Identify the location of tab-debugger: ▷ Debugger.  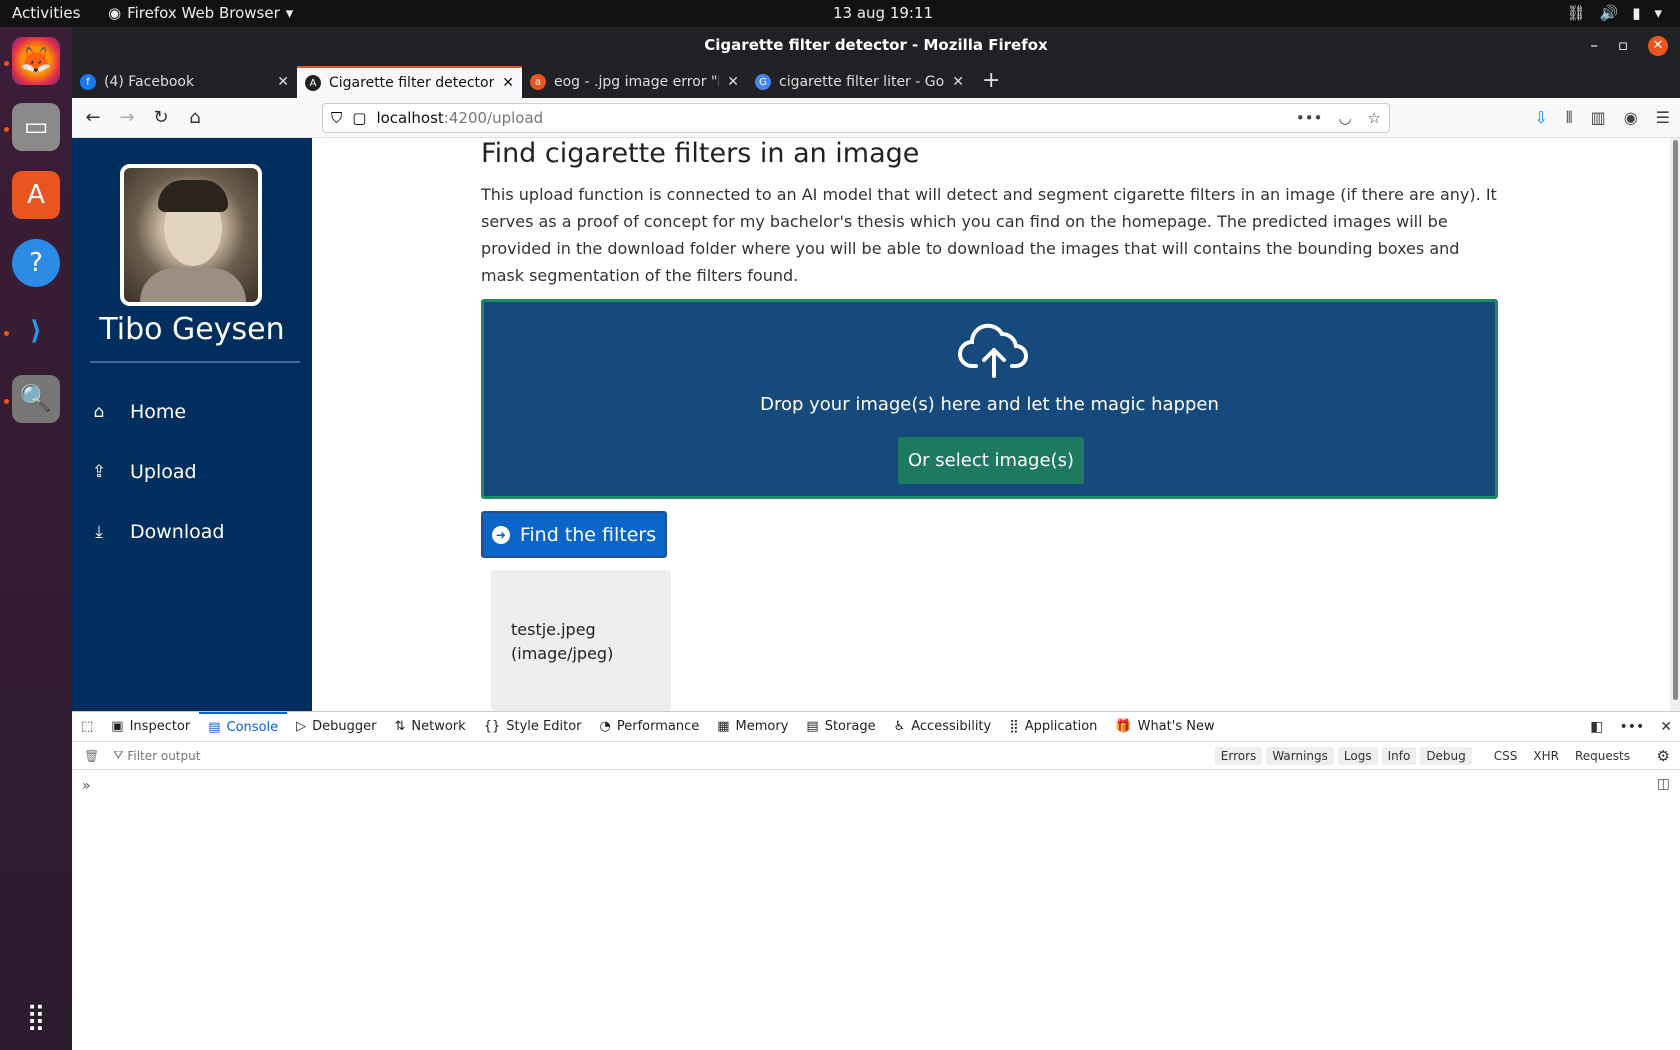
(336, 727).